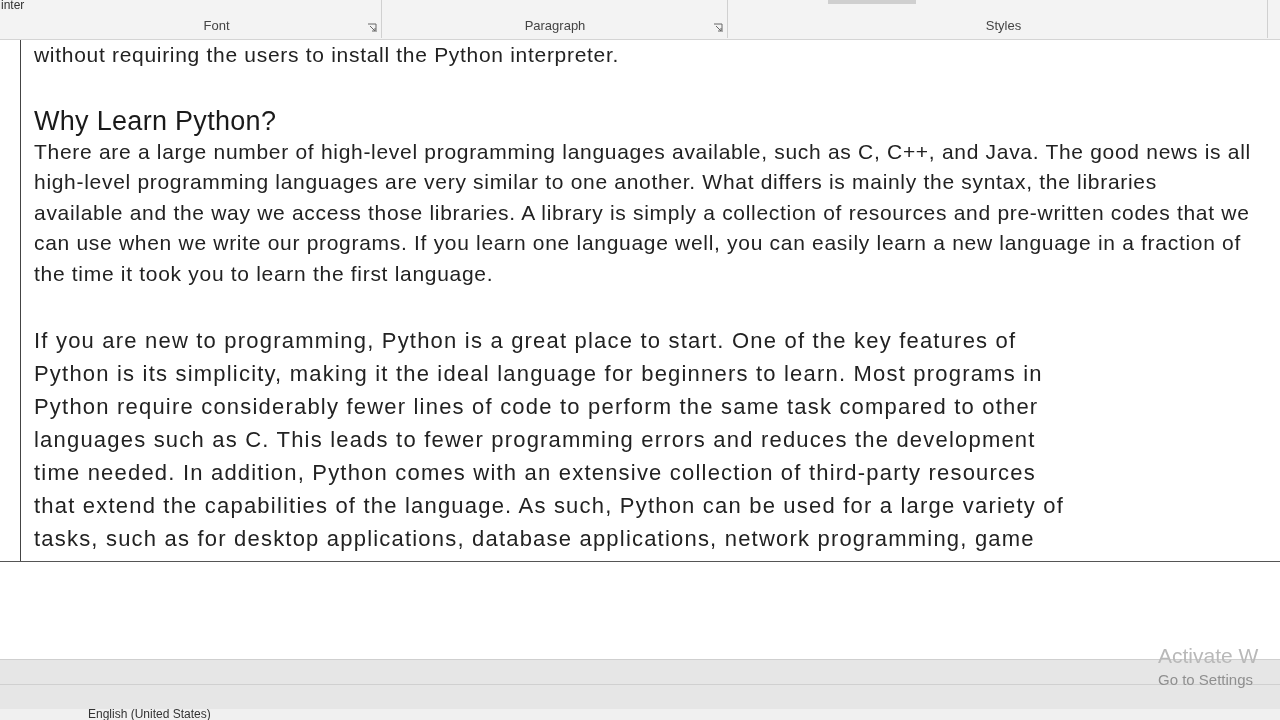  What do you see at coordinates (216, 25) in the screenshot?
I see `group-label: Font` at bounding box center [216, 25].